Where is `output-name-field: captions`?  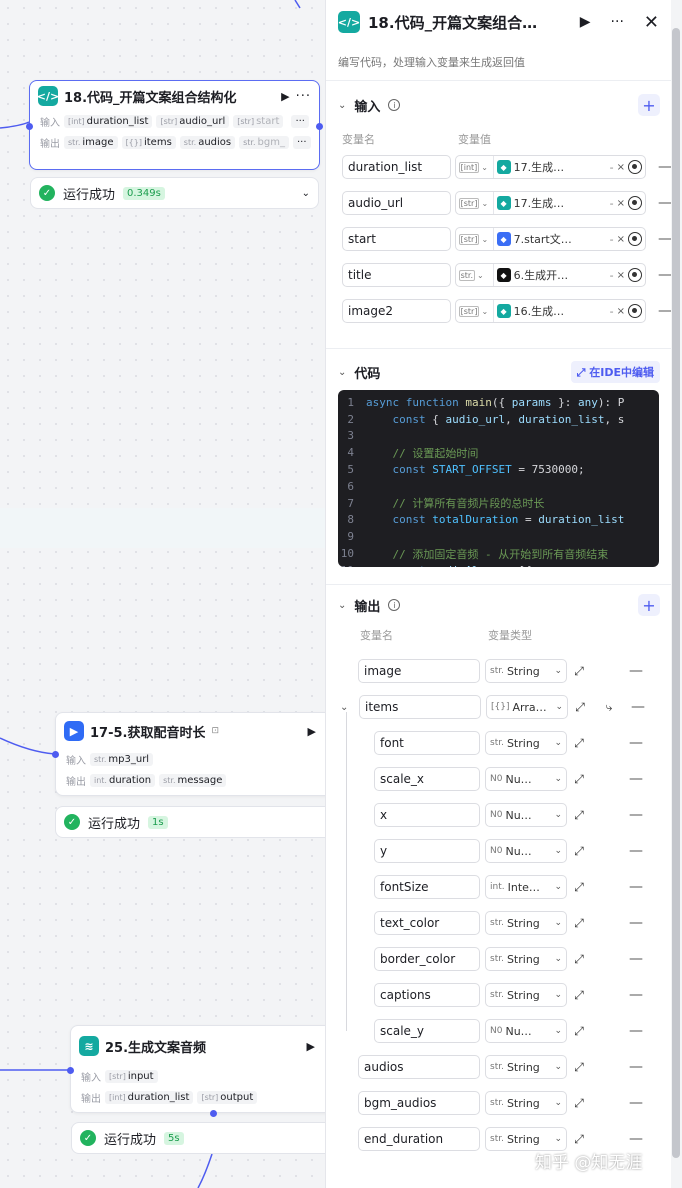 output-name-field: captions is located at coordinates (427, 995).